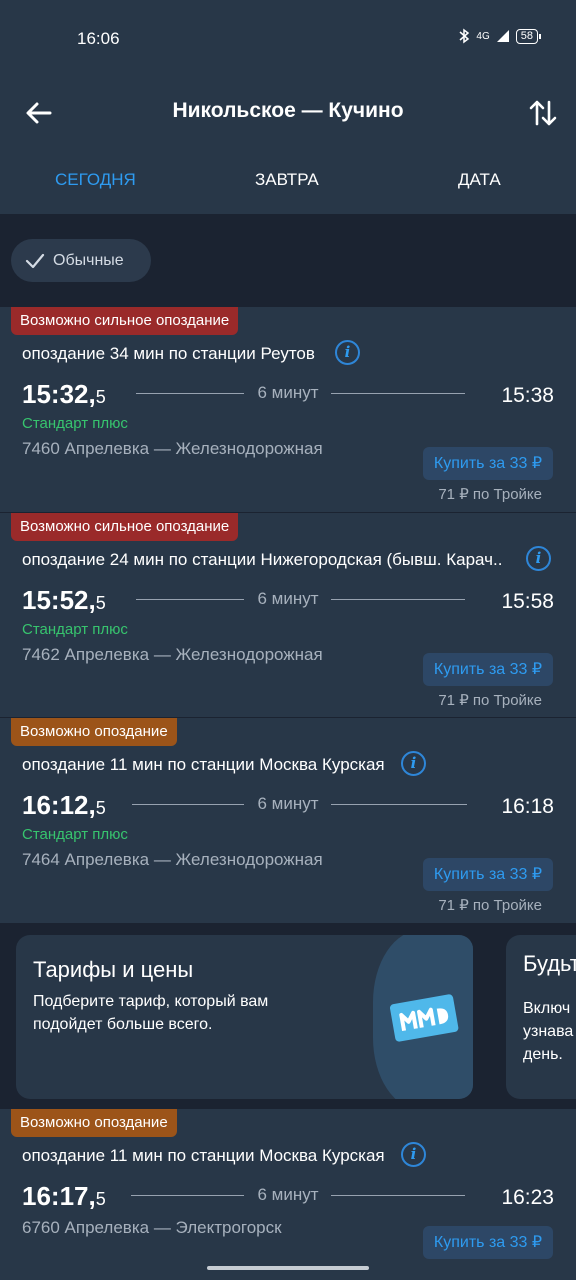  What do you see at coordinates (95, 180) in the screenshot?
I see `tab-today: СЕГОДНЯ` at bounding box center [95, 180].